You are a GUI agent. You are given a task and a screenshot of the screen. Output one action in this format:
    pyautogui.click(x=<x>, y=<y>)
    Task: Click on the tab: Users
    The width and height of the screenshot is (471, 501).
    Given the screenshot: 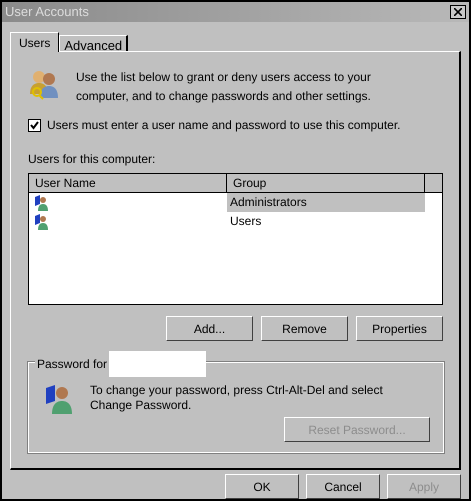 What is the action you would take?
    pyautogui.click(x=35, y=42)
    